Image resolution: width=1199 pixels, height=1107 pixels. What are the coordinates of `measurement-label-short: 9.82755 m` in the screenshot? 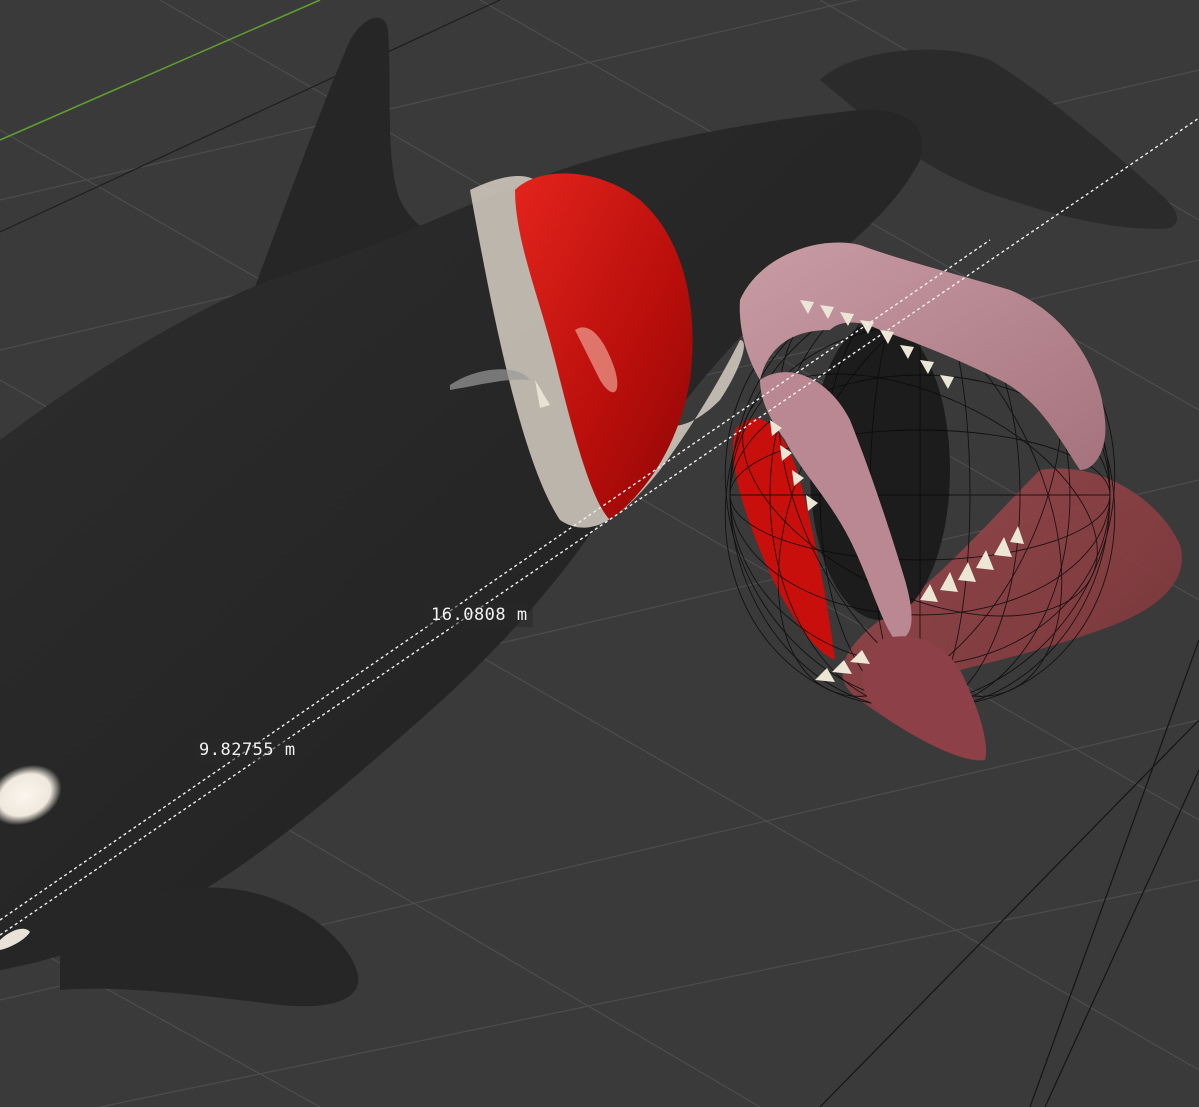 It's located at (247, 750).